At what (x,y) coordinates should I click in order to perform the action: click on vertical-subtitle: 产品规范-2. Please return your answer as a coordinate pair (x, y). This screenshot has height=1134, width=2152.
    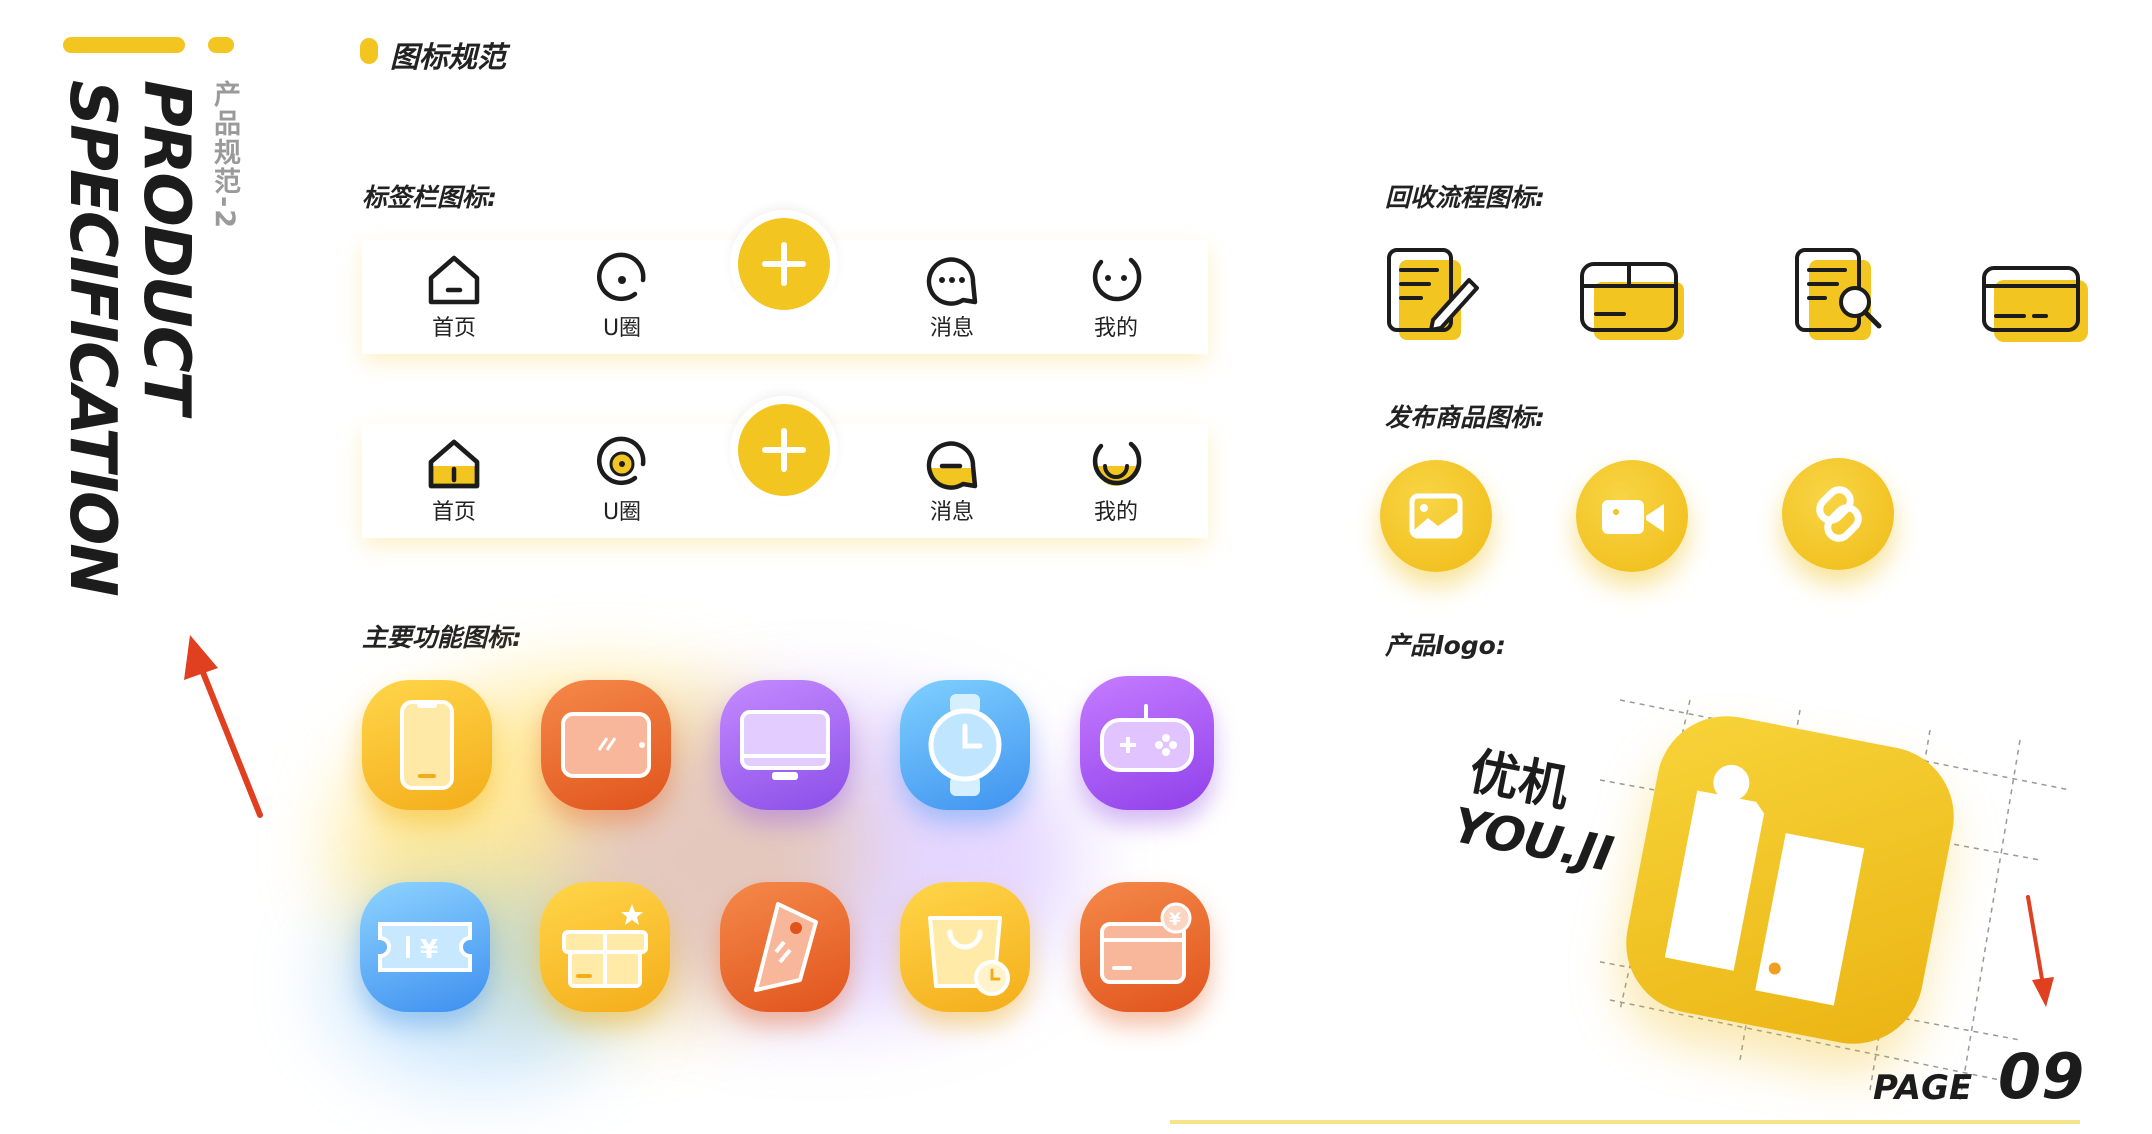
    Looking at the image, I should click on (224, 155).